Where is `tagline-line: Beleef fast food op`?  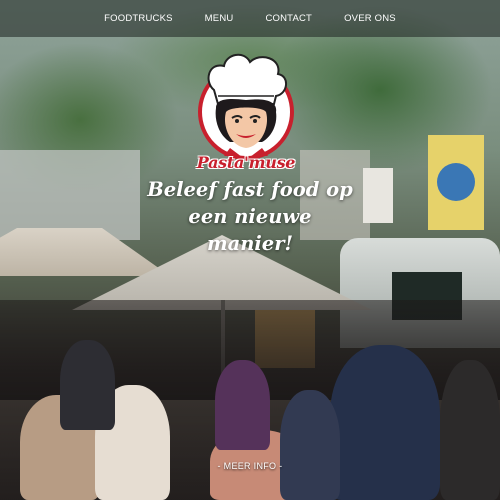
tagline-line: Beleef fast food op is located at coordinates (250, 189).